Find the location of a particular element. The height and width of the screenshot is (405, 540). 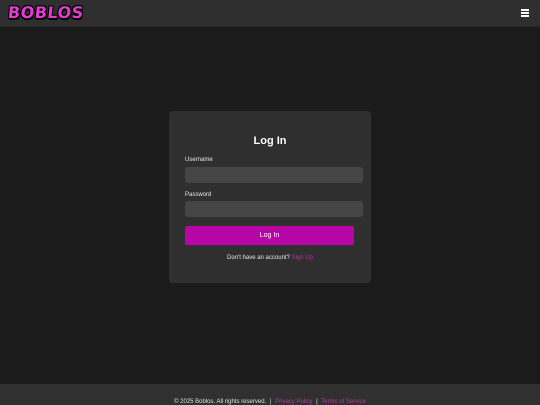

signup-link: Sign Up is located at coordinates (302, 258).